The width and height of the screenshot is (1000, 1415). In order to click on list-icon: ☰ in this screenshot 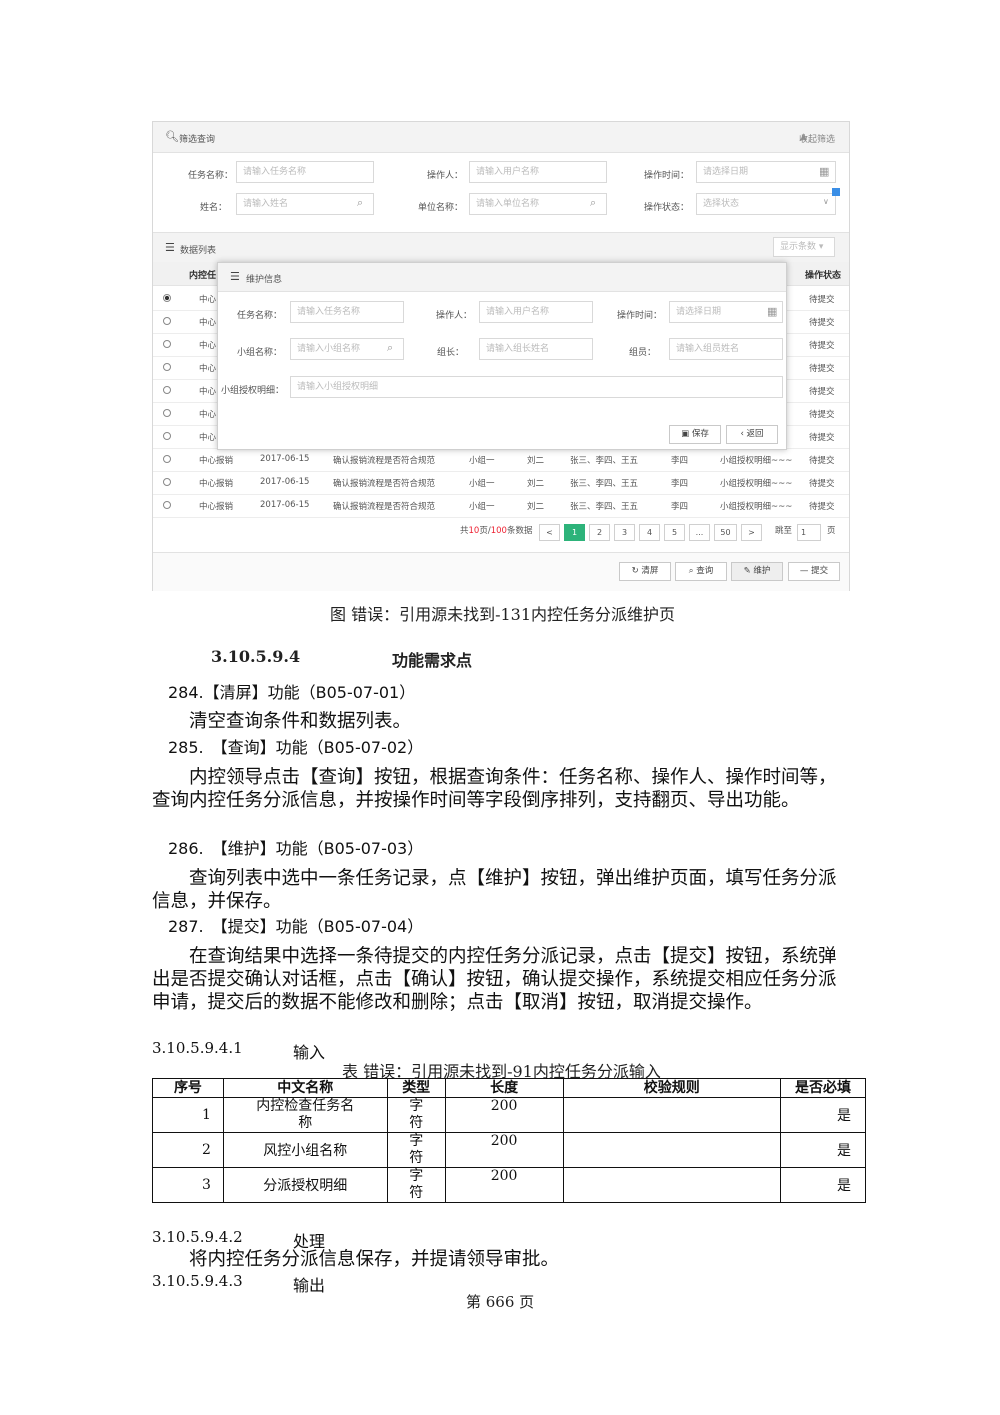, I will do `click(235, 276)`.